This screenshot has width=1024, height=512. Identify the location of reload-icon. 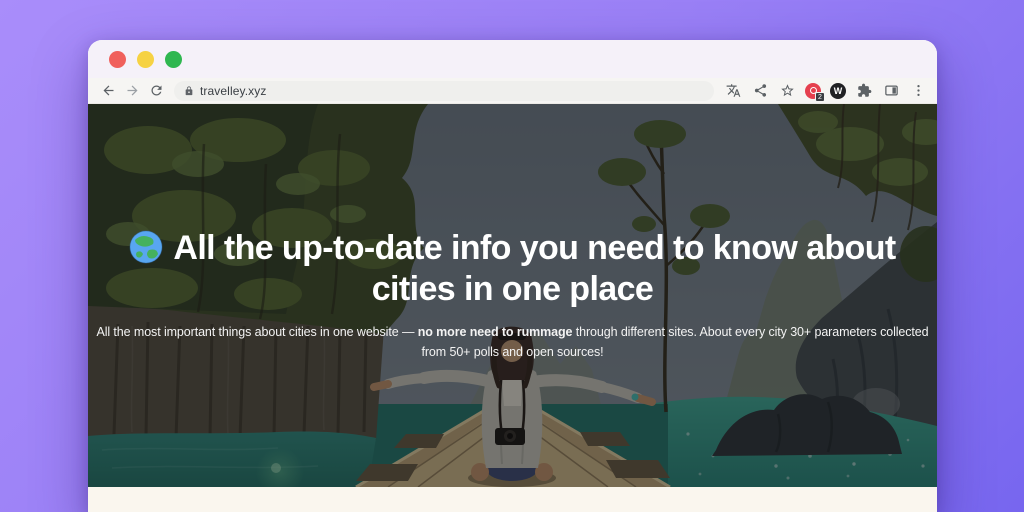
(156, 90).